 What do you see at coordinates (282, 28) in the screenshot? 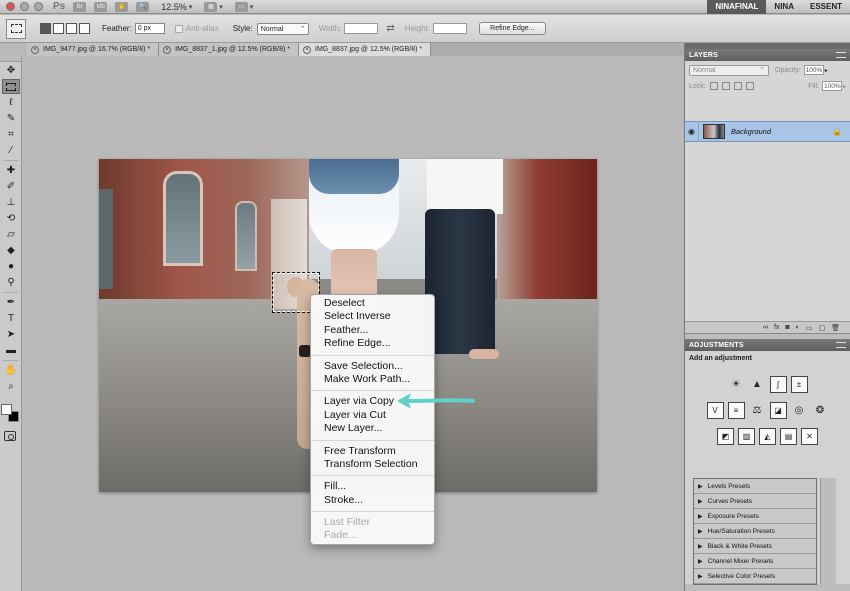
I see `style-select: Normal` at bounding box center [282, 28].